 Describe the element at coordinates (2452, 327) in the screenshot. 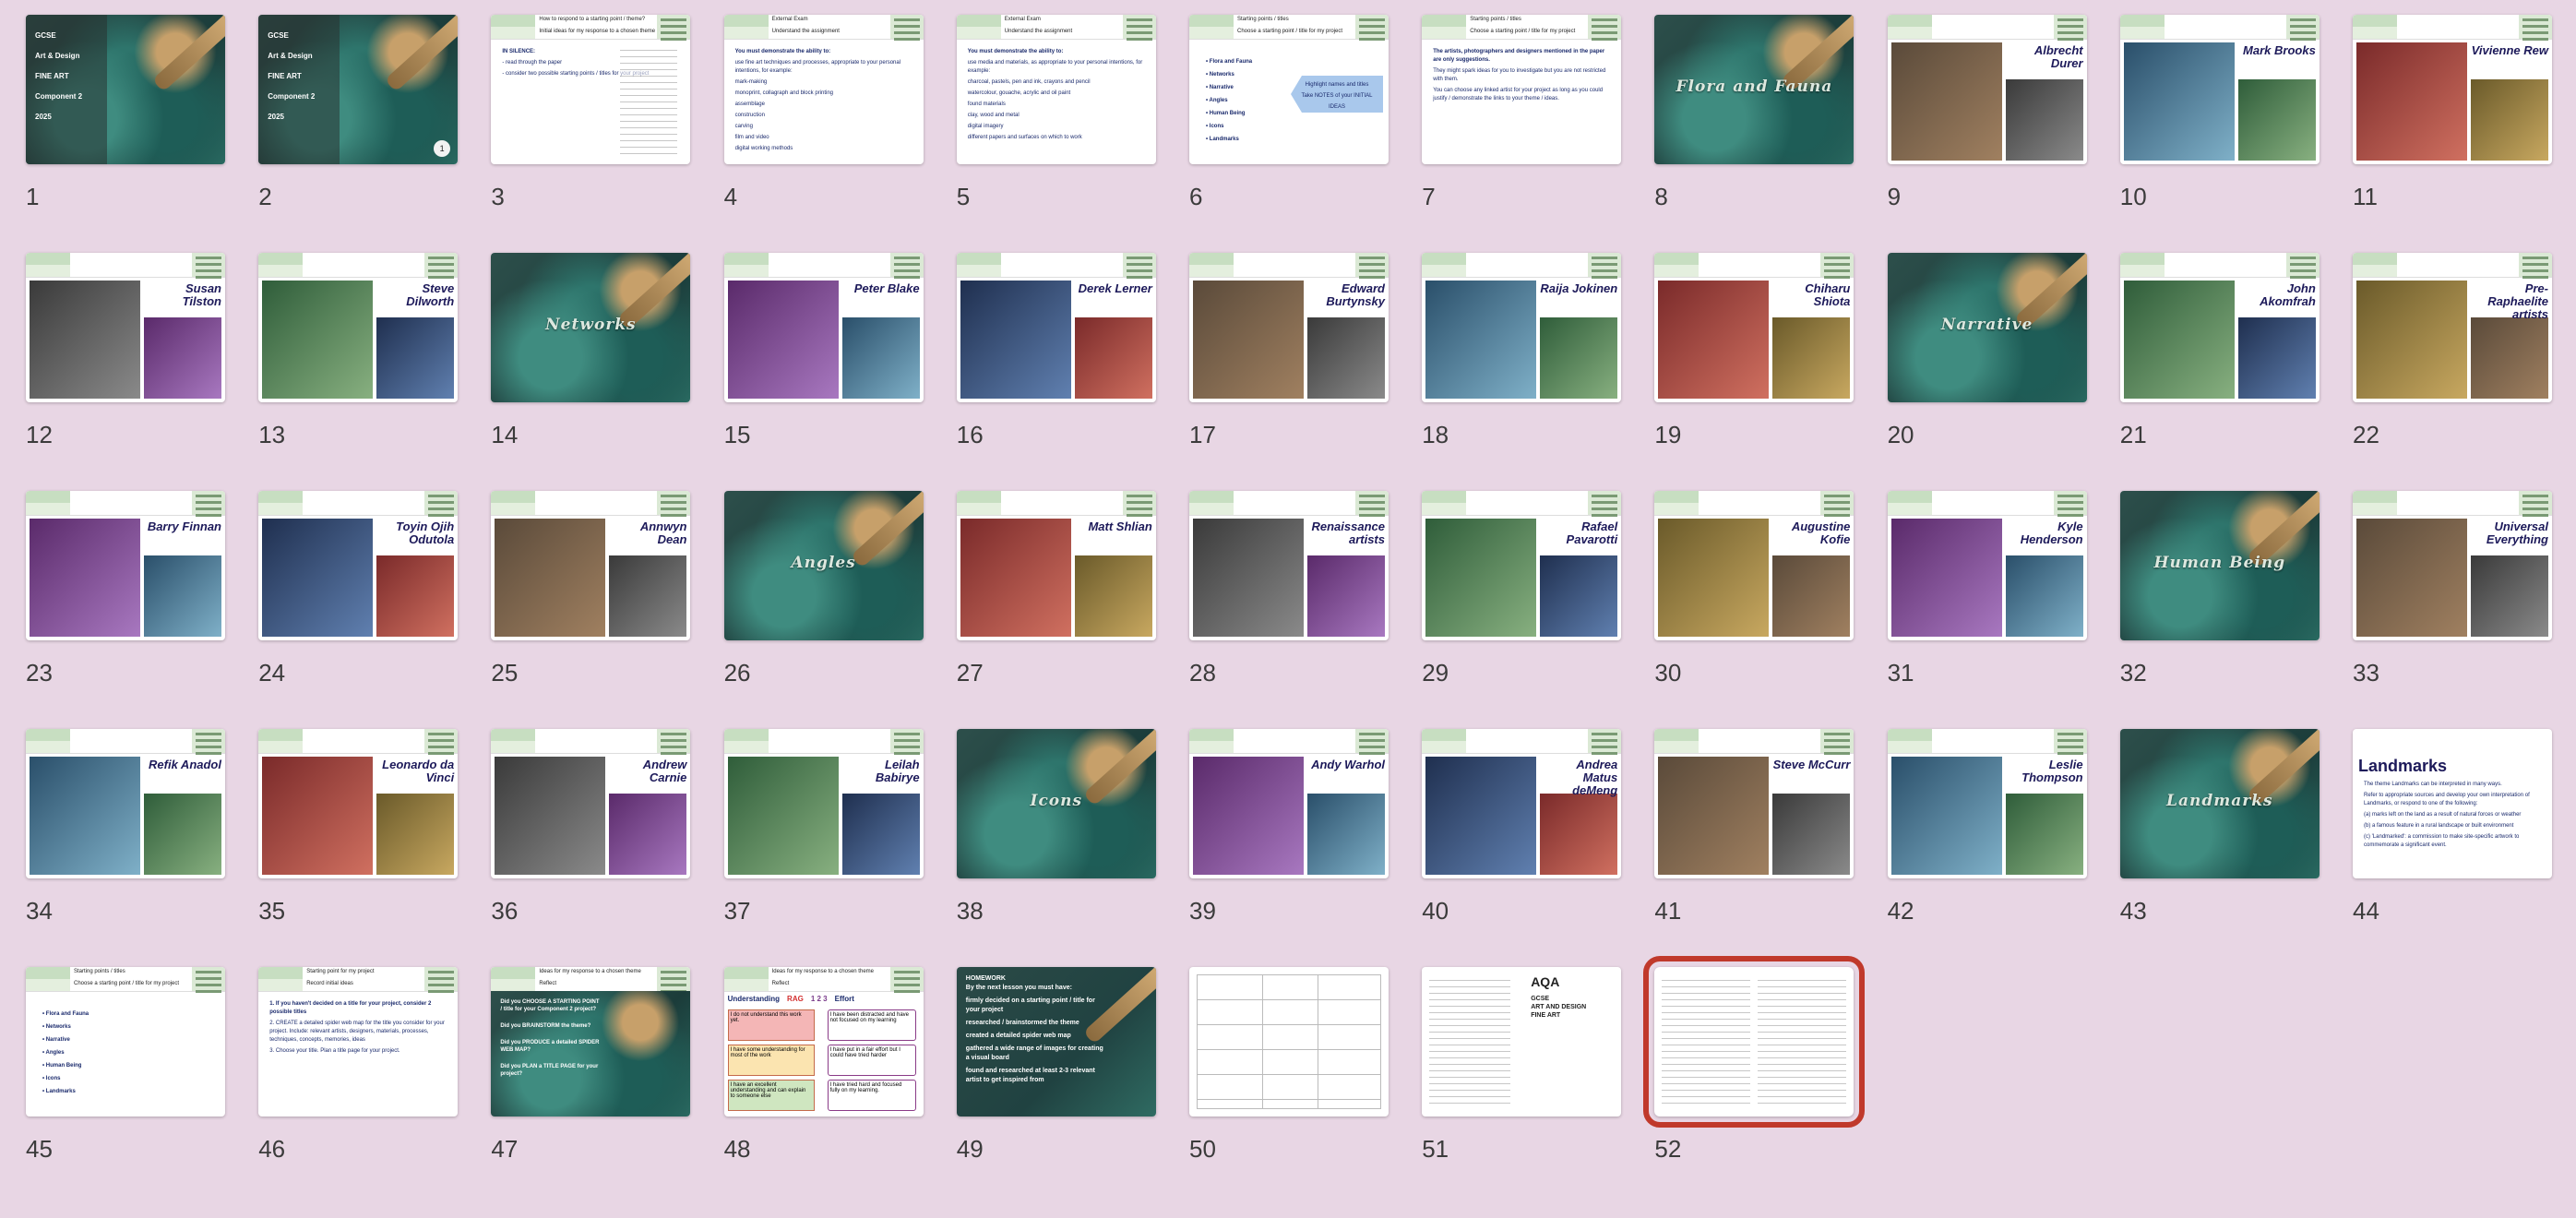

I see `slide-thumbnail: Pre-Raphaelite artists` at that location.